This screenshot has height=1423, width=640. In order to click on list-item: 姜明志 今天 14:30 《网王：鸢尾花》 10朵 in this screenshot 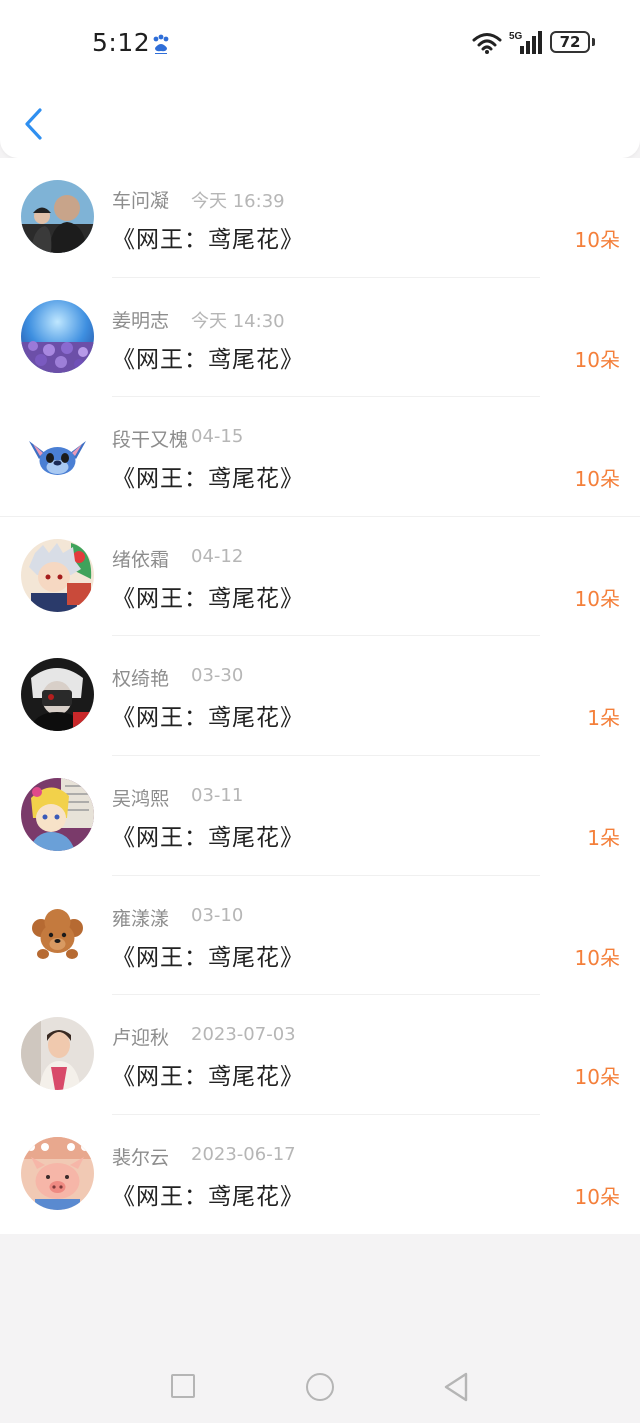, I will do `click(320, 338)`.